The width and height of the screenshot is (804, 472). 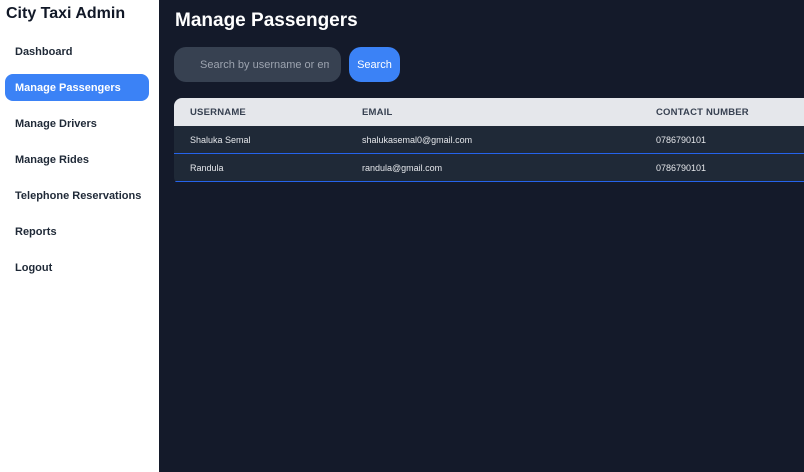 What do you see at coordinates (702, 112) in the screenshot?
I see `column-header-contact-number: CONTACT NUMBER` at bounding box center [702, 112].